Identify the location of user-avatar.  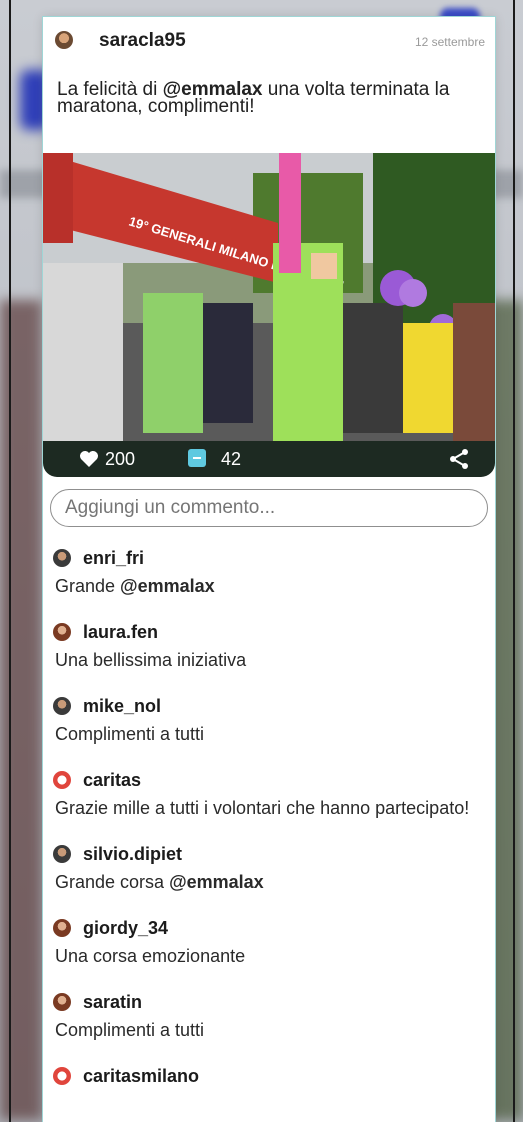
(64, 40).